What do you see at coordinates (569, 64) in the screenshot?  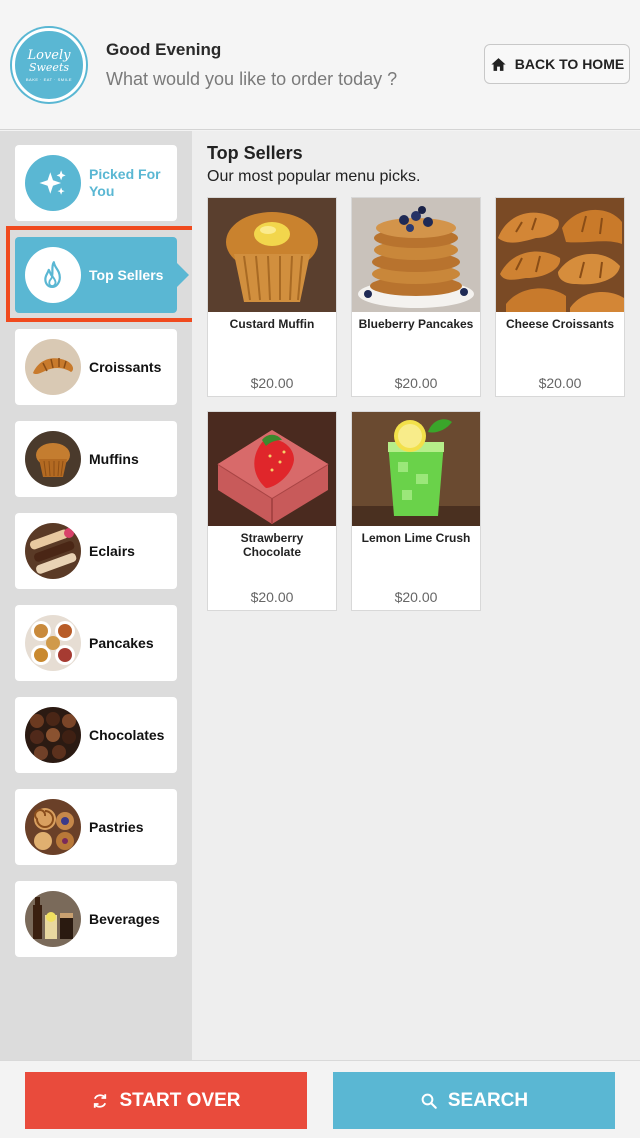 I see `back-to-home-label: BACK TO HOME` at bounding box center [569, 64].